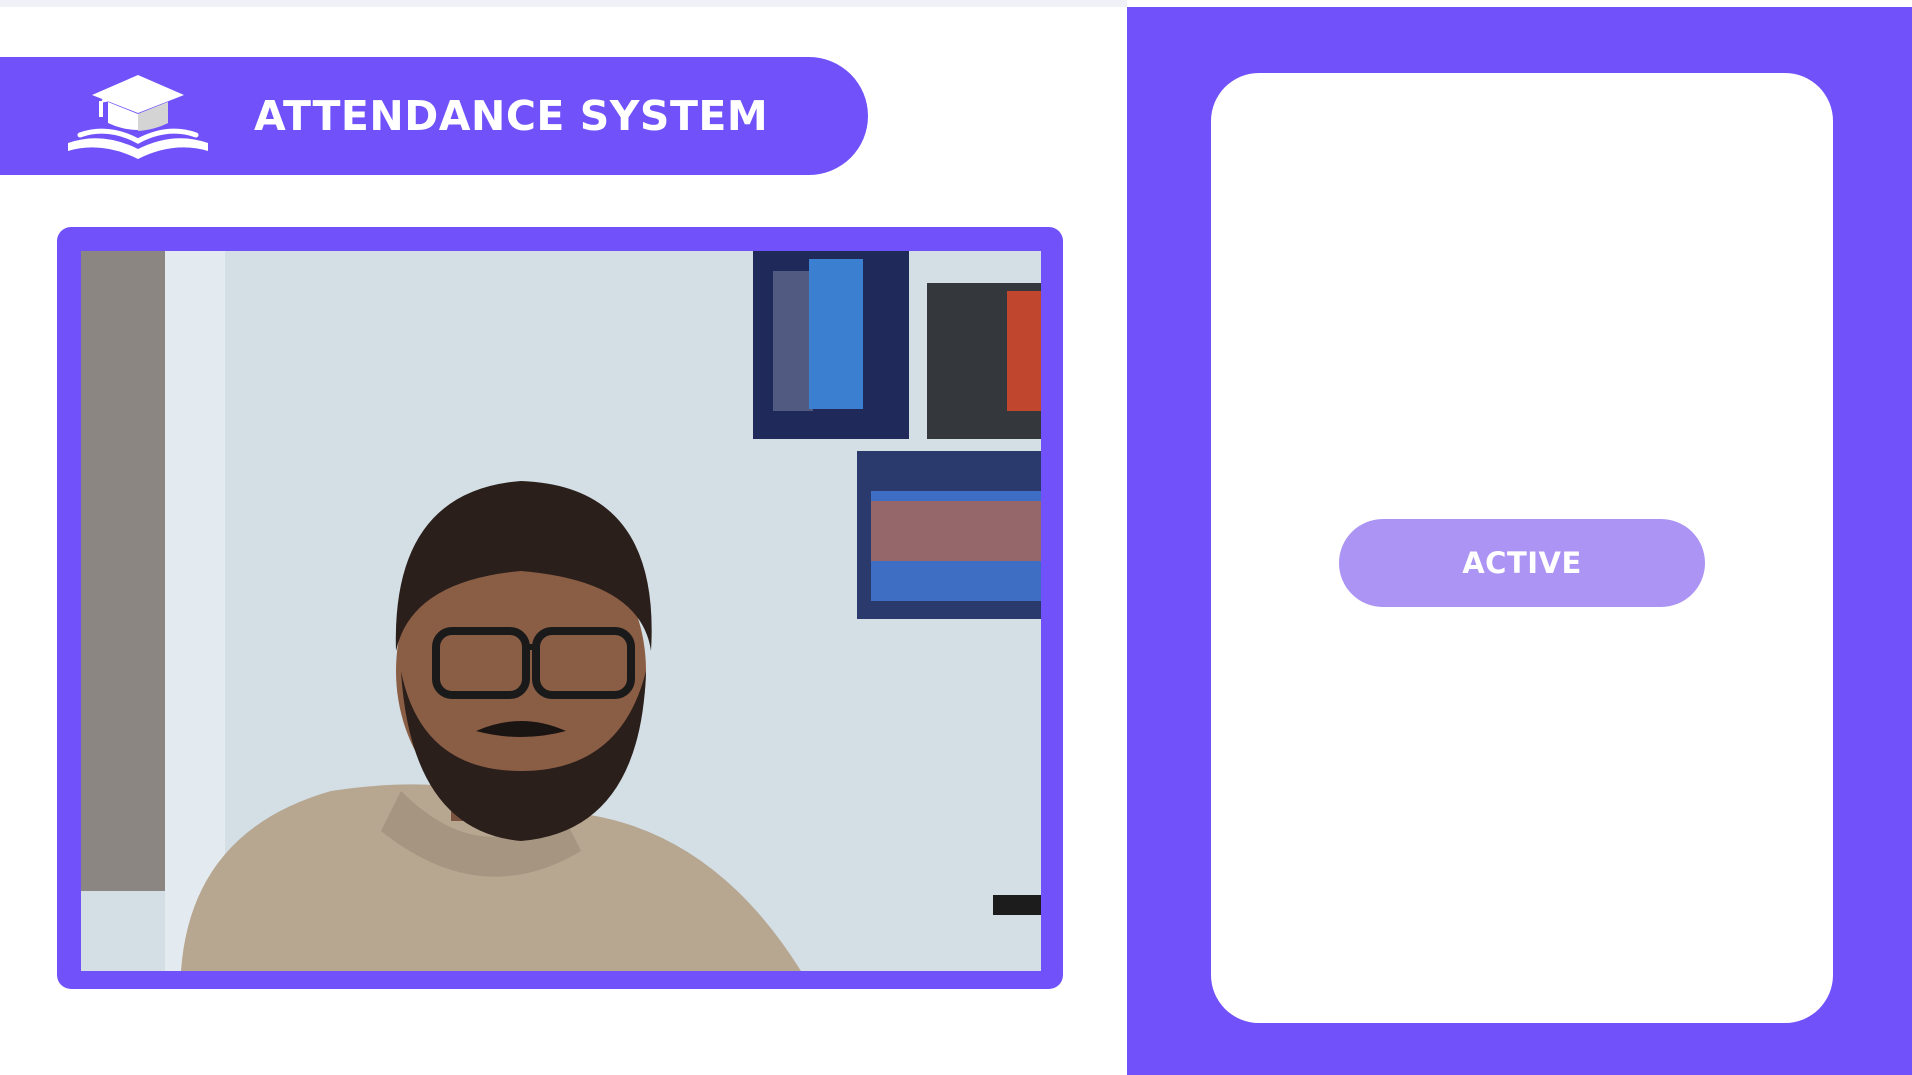 The height and width of the screenshot is (1075, 1912). I want to click on graduation-cap-book-icon, so click(138, 116).